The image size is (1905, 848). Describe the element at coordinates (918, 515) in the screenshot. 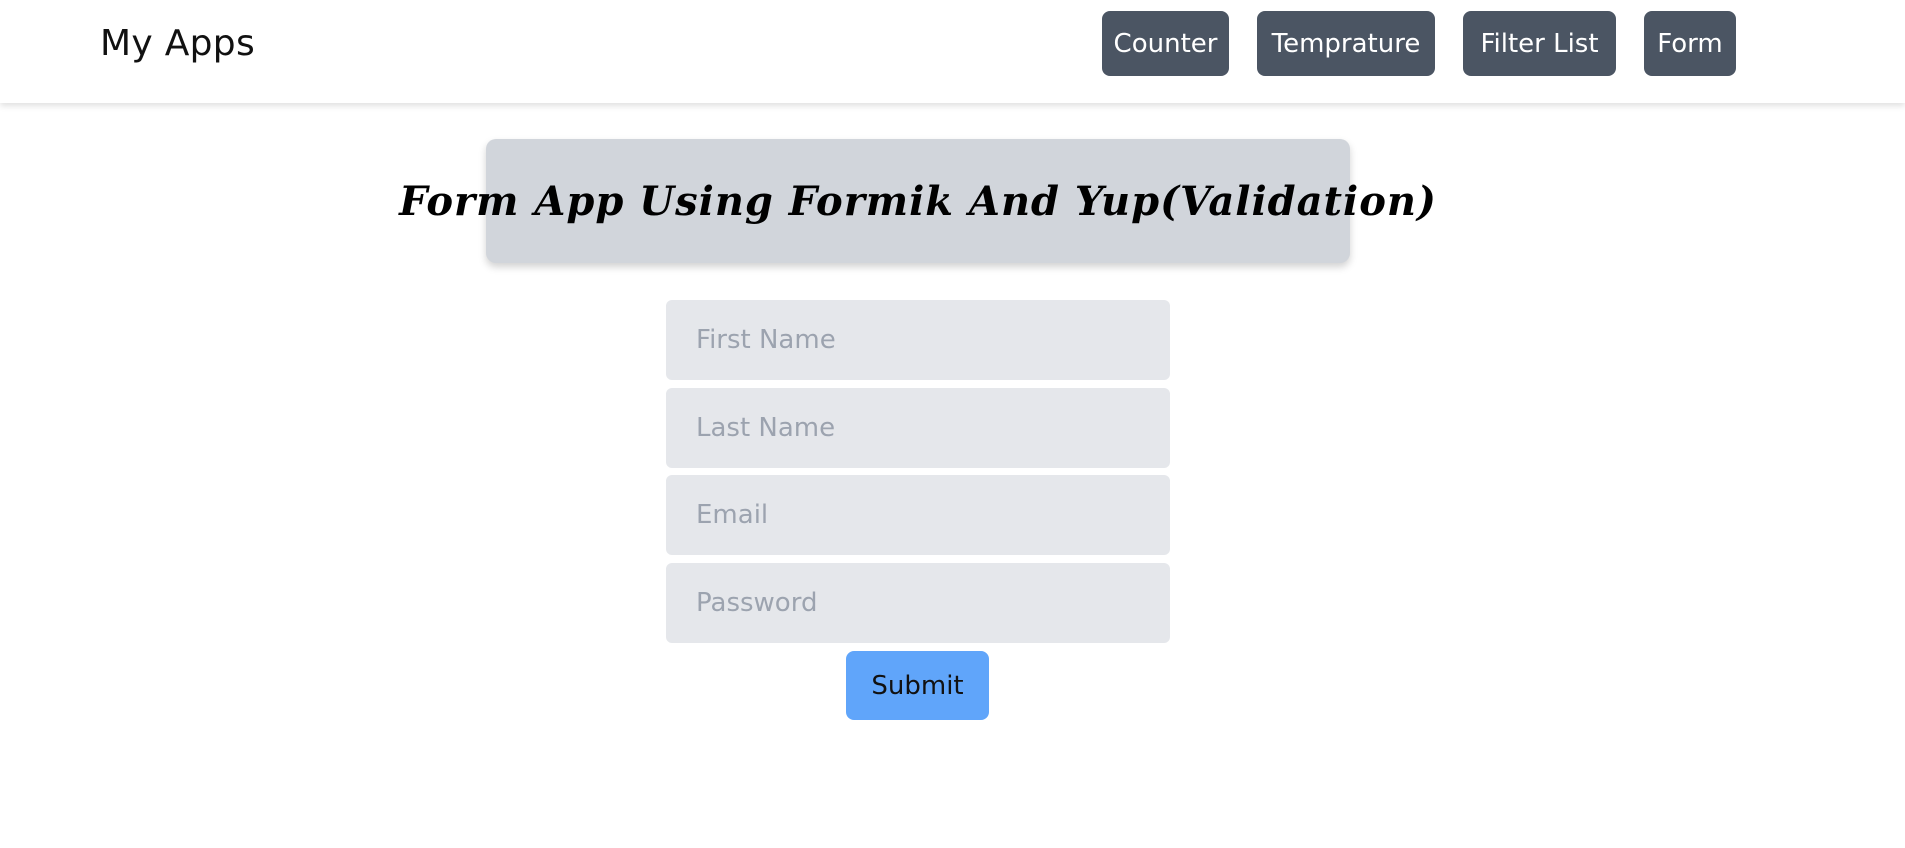

I see `email-input` at that location.